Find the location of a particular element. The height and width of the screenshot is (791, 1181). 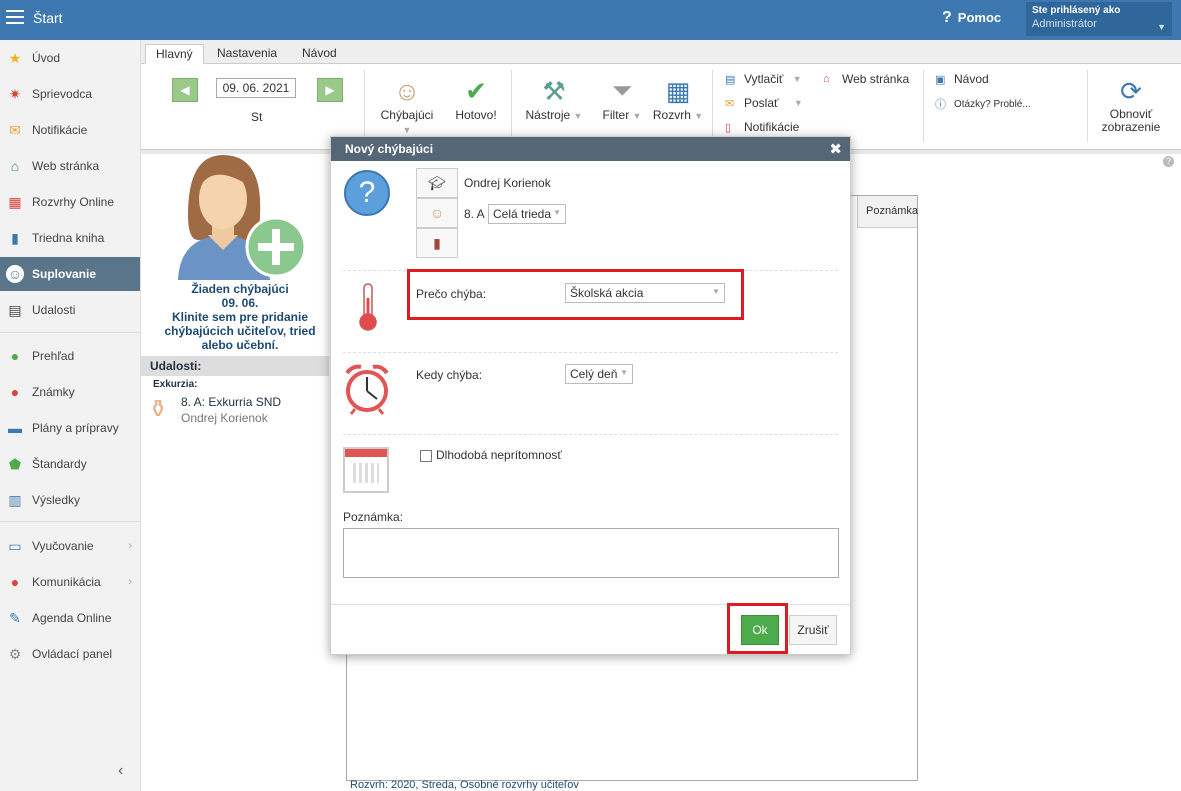

app-title: Štart is located at coordinates (48, 18).